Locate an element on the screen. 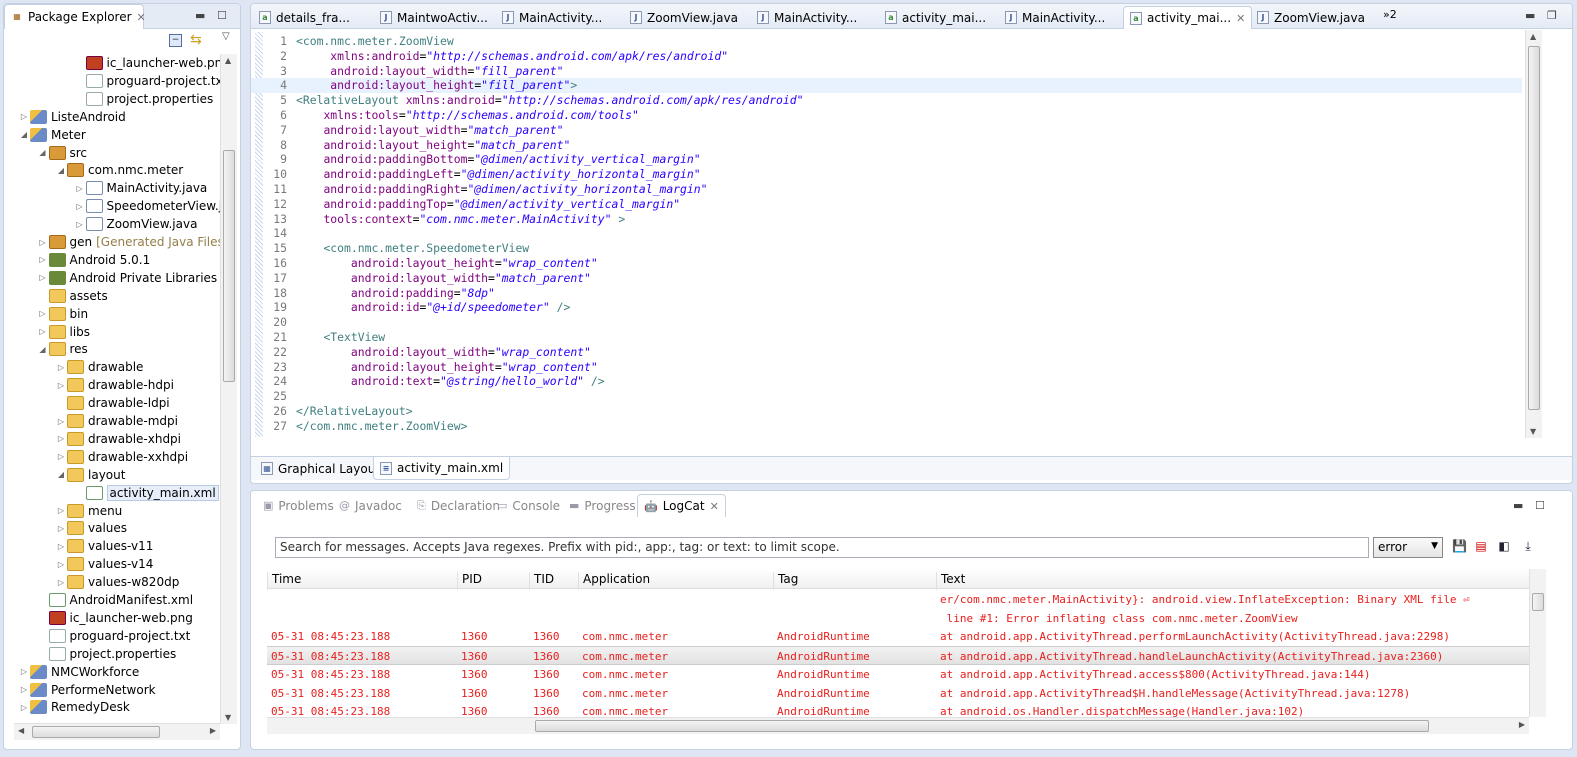 The height and width of the screenshot is (757, 1577). tab-overflow: »2 is located at coordinates (1390, 14).